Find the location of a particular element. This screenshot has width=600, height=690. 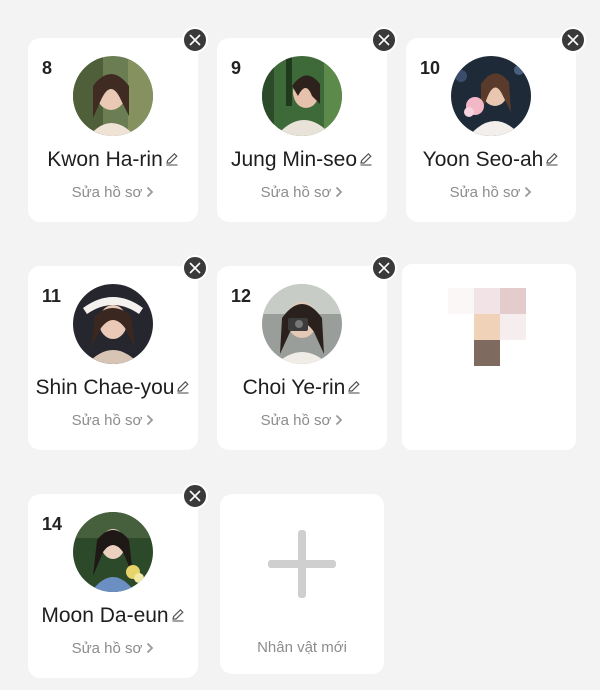

character-number: 9 is located at coordinates (236, 68).